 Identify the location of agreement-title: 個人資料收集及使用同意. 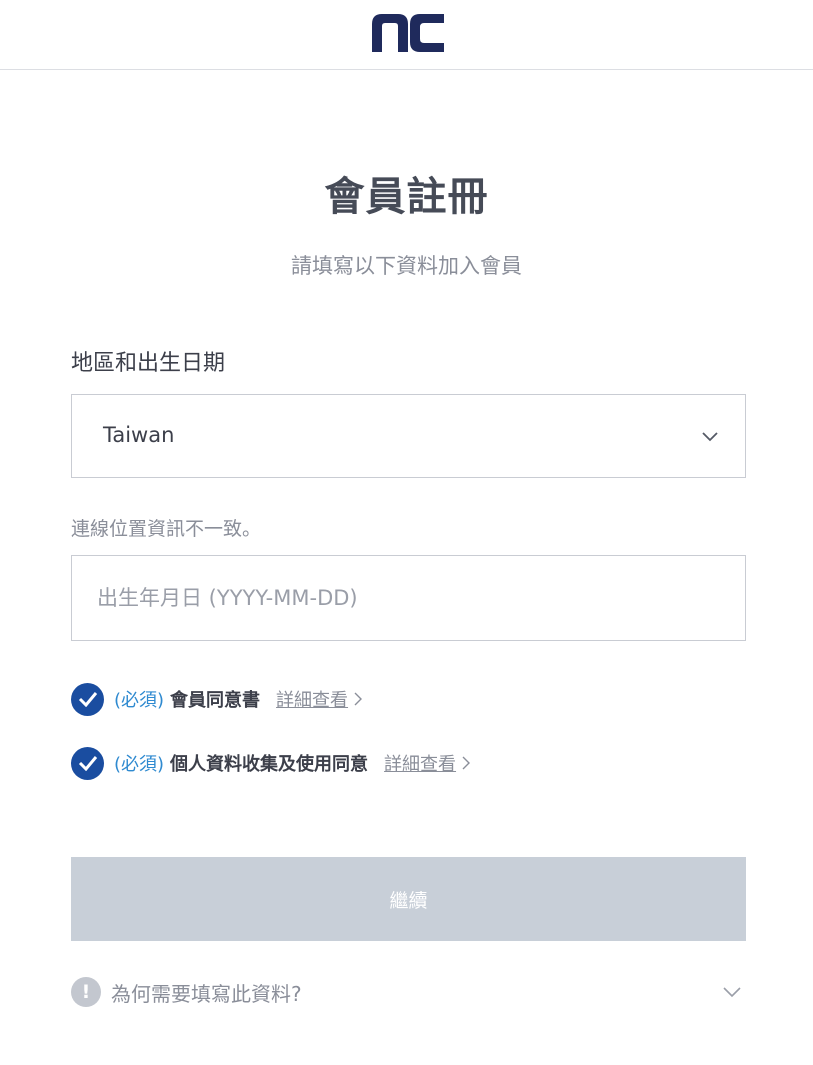
(269, 764).